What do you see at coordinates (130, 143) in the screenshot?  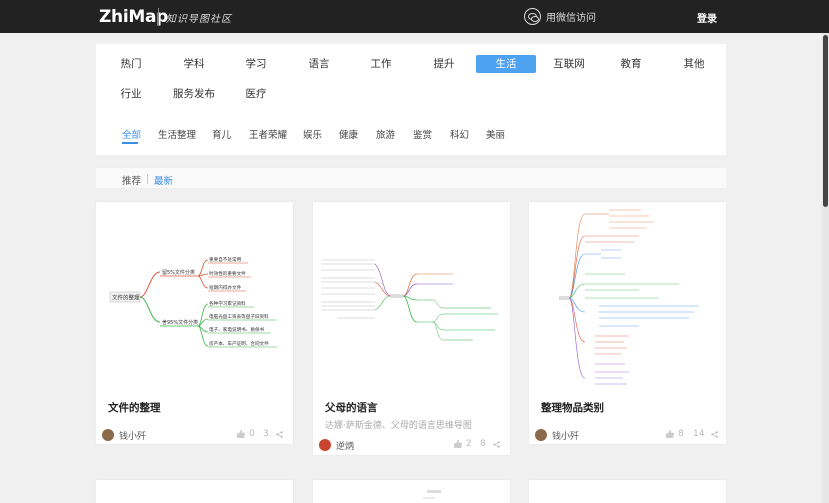 I see `active-subcategory-underline` at bounding box center [130, 143].